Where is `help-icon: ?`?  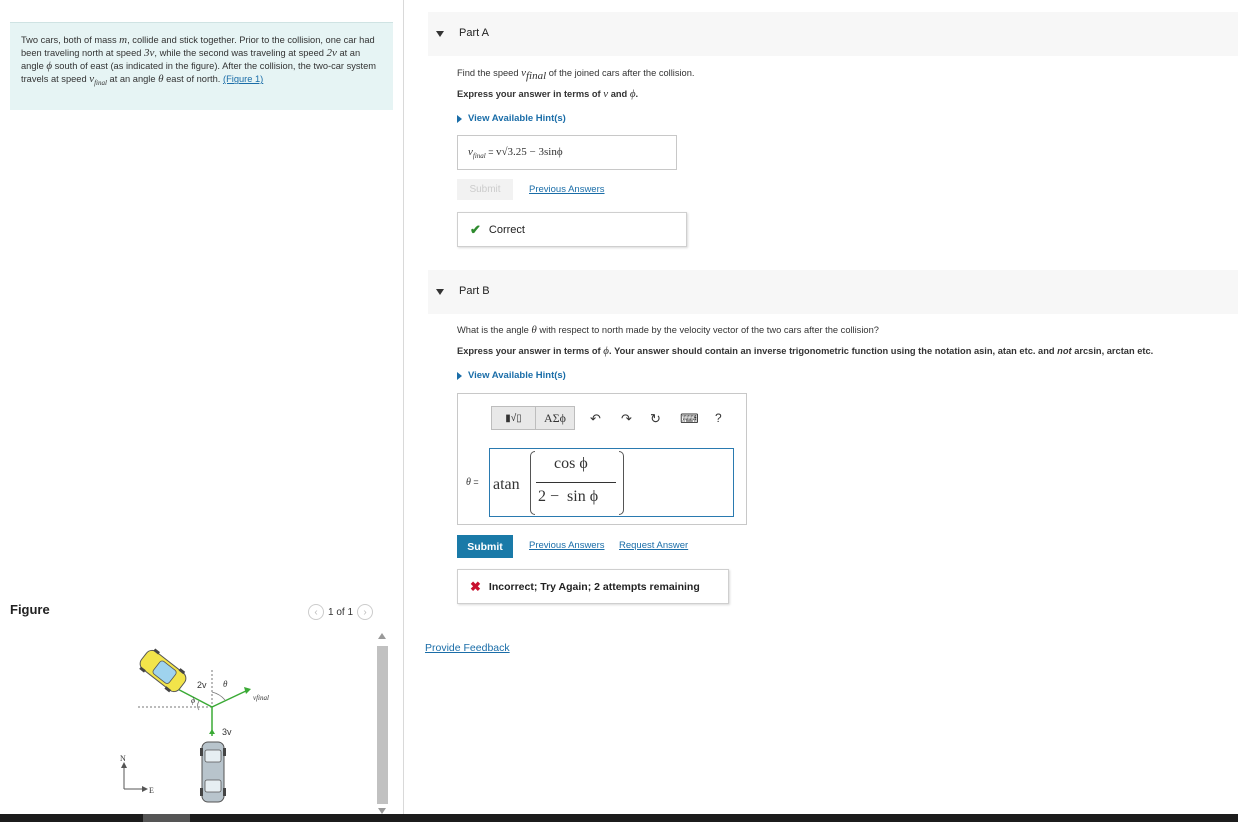 help-icon: ? is located at coordinates (718, 418).